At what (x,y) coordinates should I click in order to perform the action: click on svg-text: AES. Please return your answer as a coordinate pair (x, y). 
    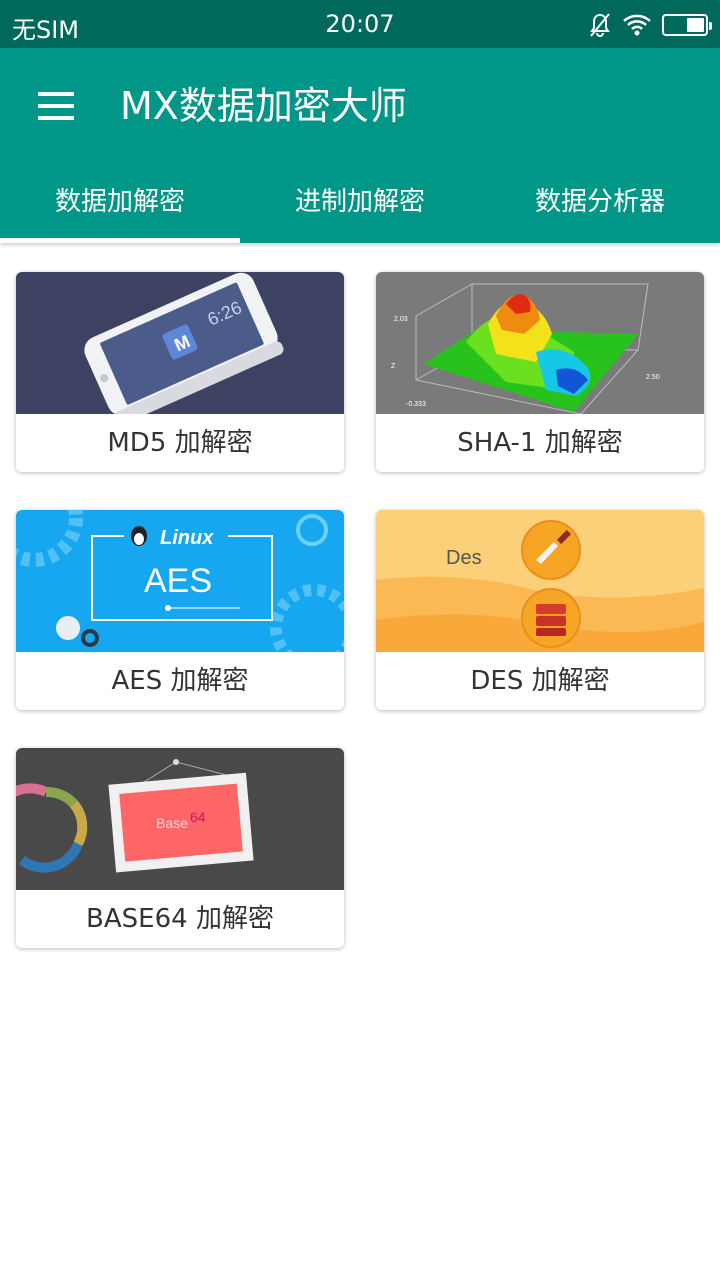
    Looking at the image, I should click on (178, 581).